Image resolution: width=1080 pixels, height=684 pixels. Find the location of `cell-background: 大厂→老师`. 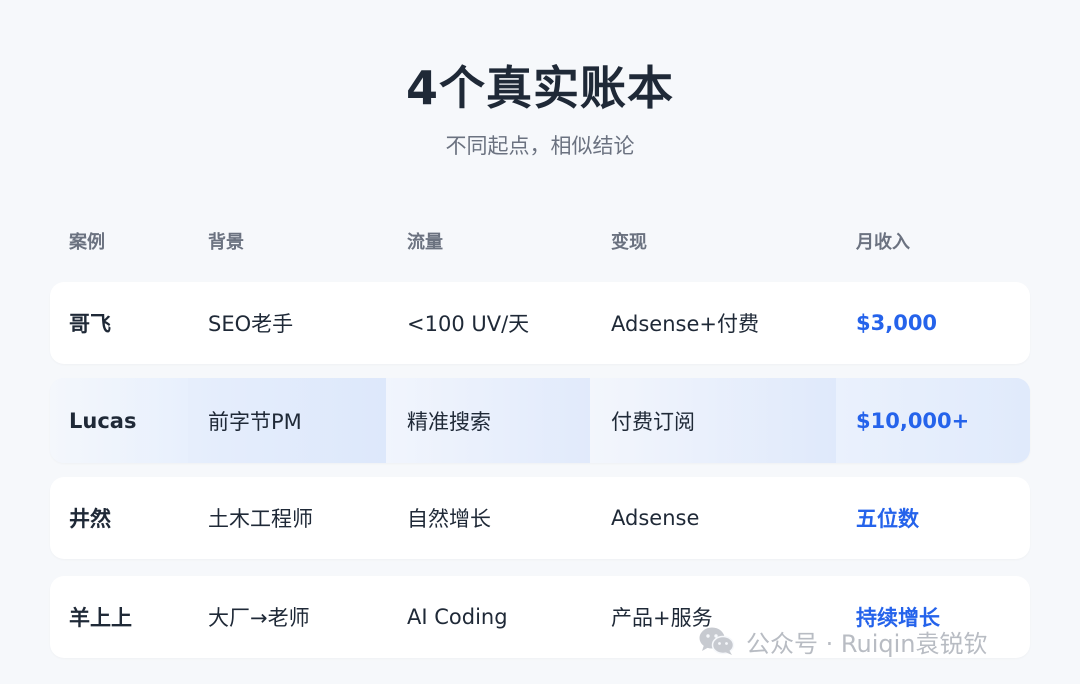

cell-background: 大厂→老师 is located at coordinates (259, 618).